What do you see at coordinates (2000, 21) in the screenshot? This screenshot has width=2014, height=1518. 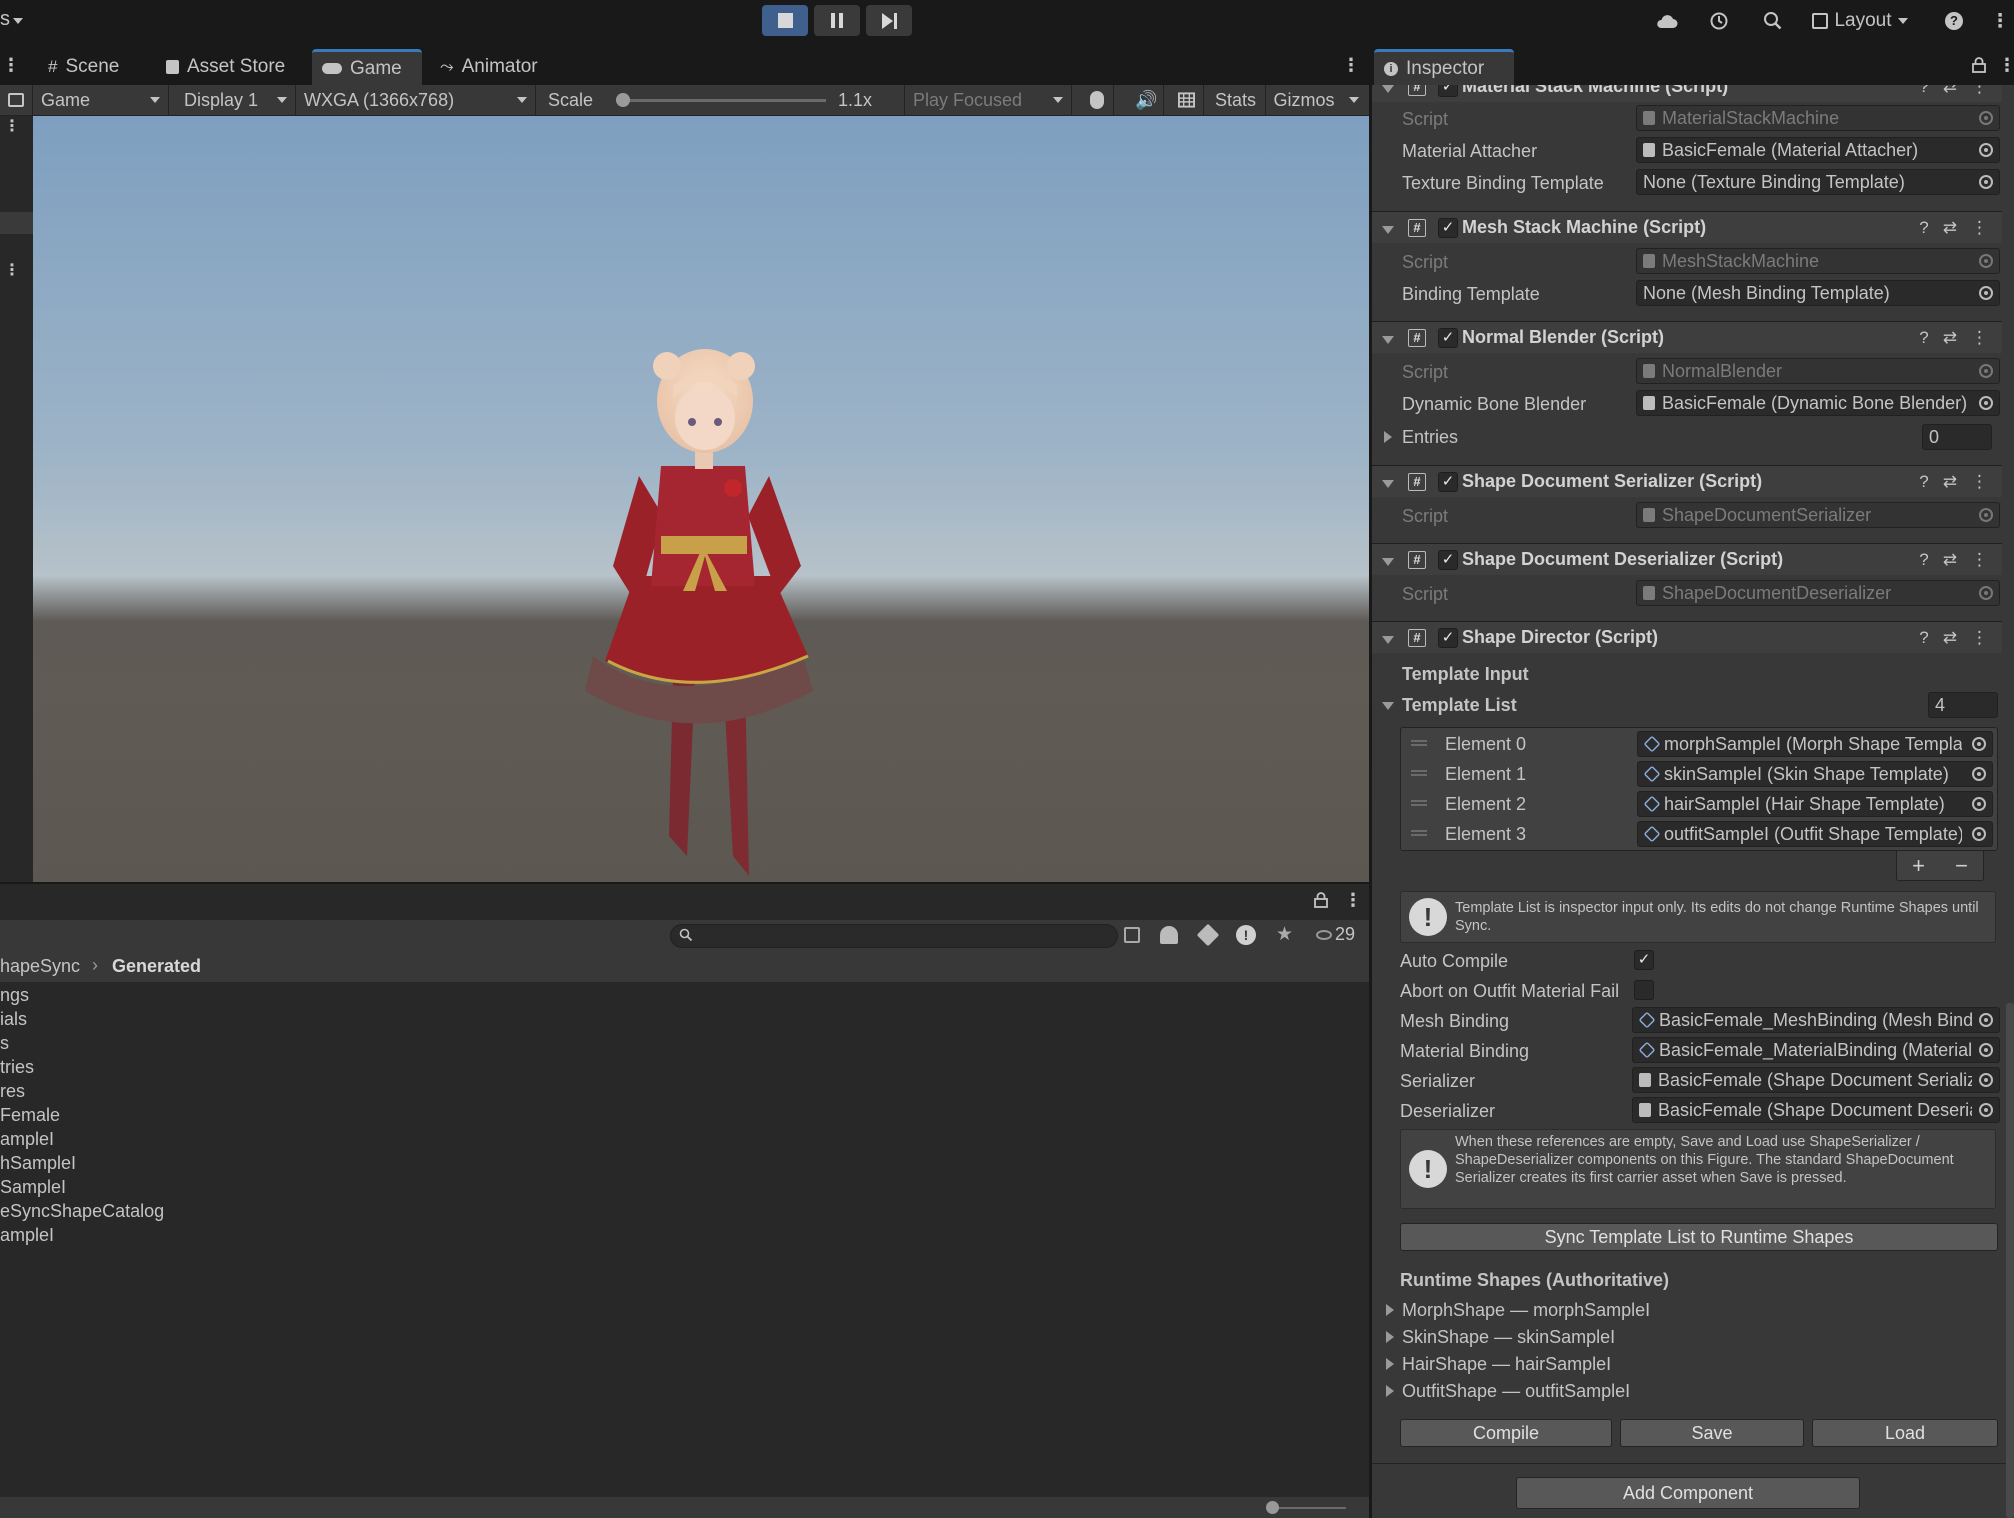 I see `more-menu-icon: ⋮` at bounding box center [2000, 21].